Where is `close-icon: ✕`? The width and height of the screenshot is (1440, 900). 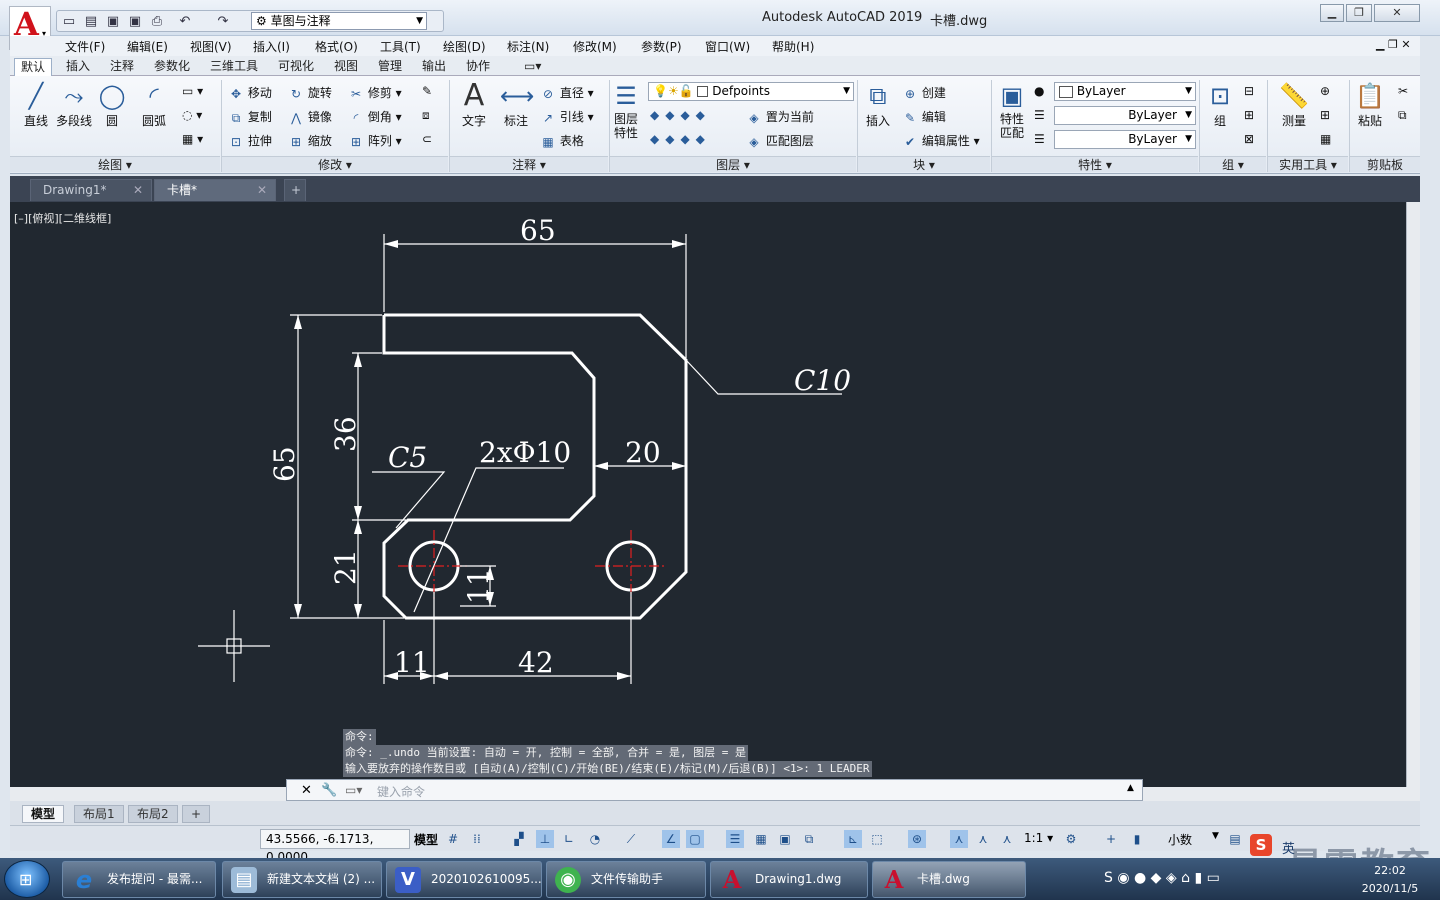 close-icon: ✕ is located at coordinates (306, 790).